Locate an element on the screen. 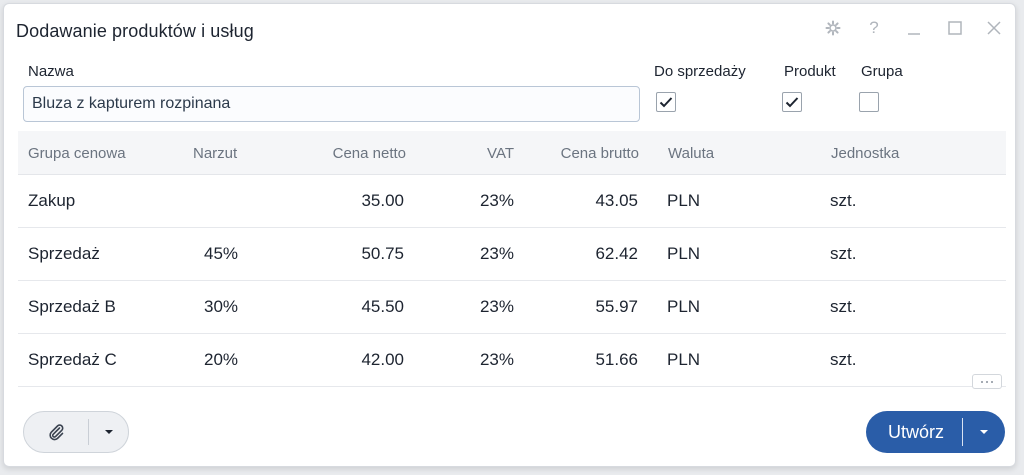 The image size is (1024, 475). col-header-markup: Narzut is located at coordinates (215, 153).